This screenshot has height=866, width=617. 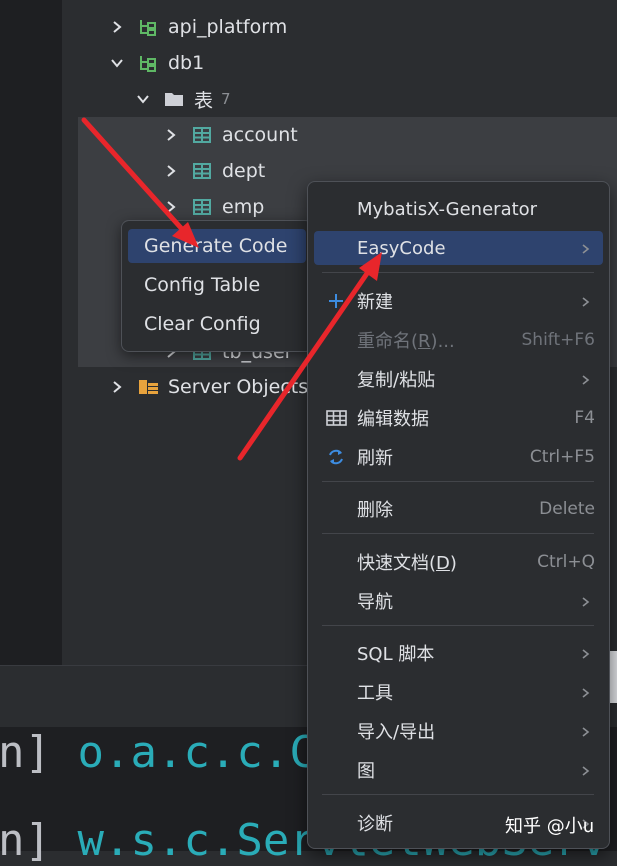 I want to click on copy-paste-menu-item: 复制/粘贴, so click(x=458, y=379).